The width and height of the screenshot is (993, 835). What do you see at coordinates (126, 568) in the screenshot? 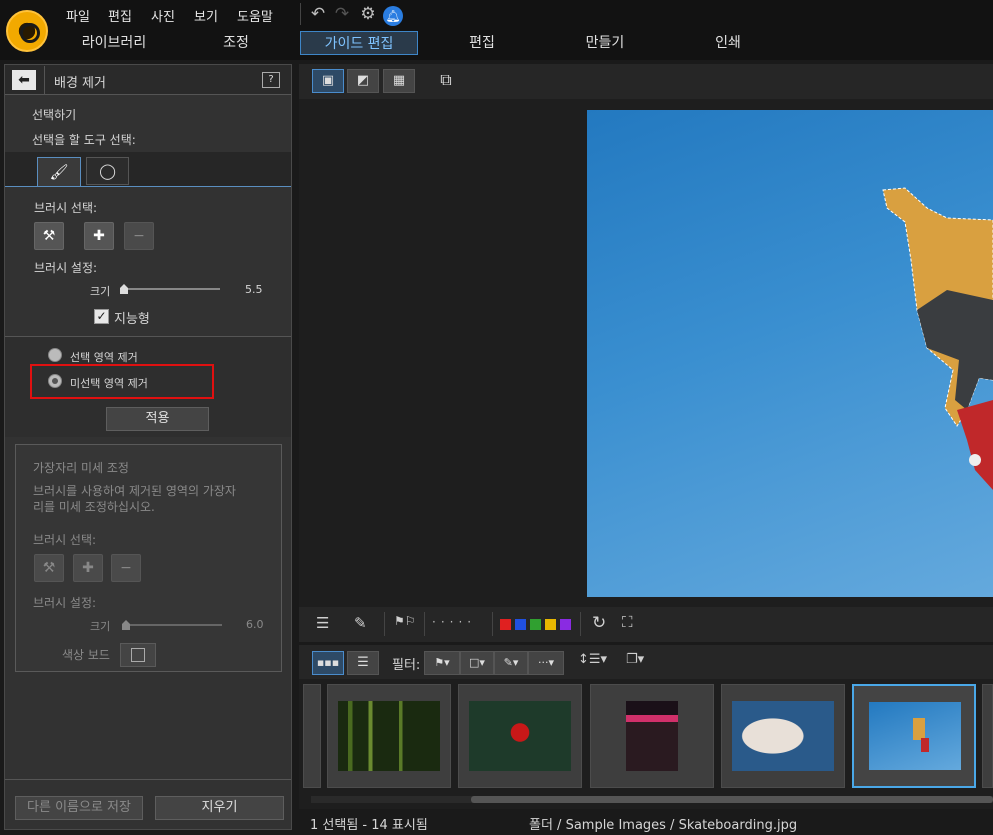
I see `refine-subtract-brush-icon: −` at bounding box center [126, 568].